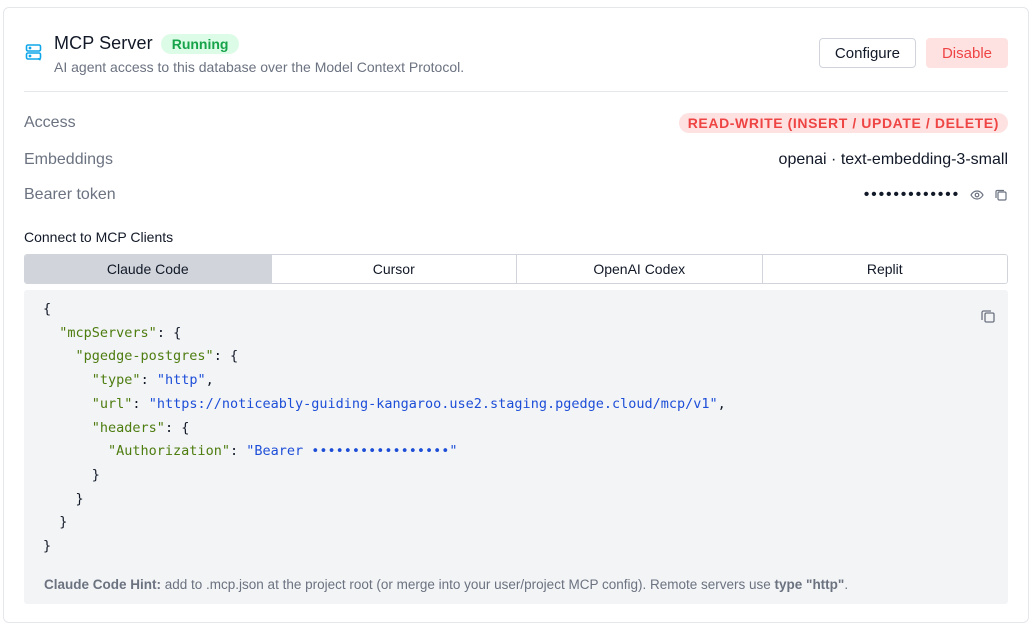 This screenshot has width=1034, height=627. Describe the element at coordinates (977, 195) in the screenshot. I see `eye-icon` at that location.